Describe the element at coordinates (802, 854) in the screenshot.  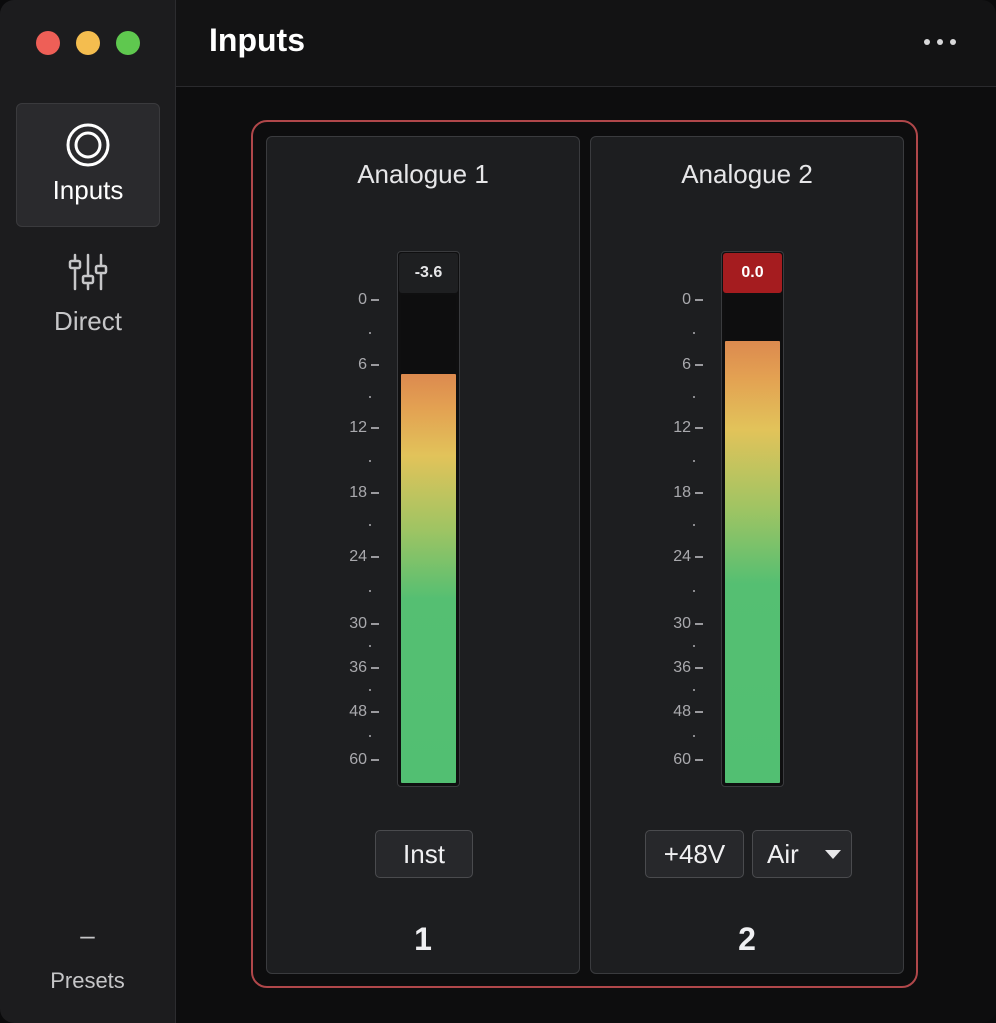
I see `air-select: Air` at that location.